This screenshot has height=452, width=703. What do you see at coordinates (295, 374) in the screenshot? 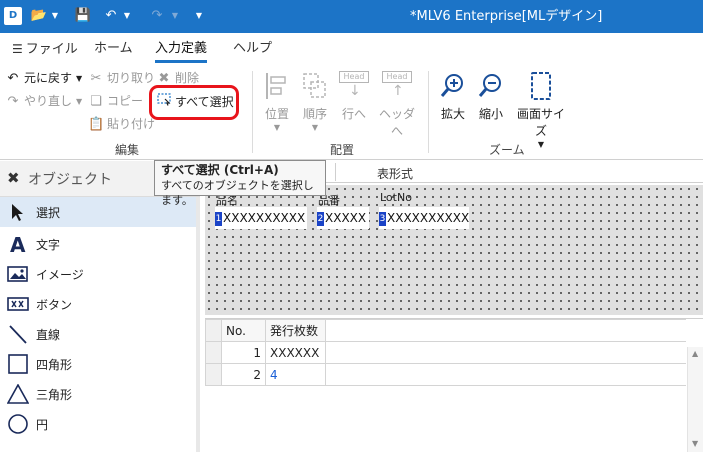
I see `table-cell-print-count: 4` at bounding box center [295, 374].